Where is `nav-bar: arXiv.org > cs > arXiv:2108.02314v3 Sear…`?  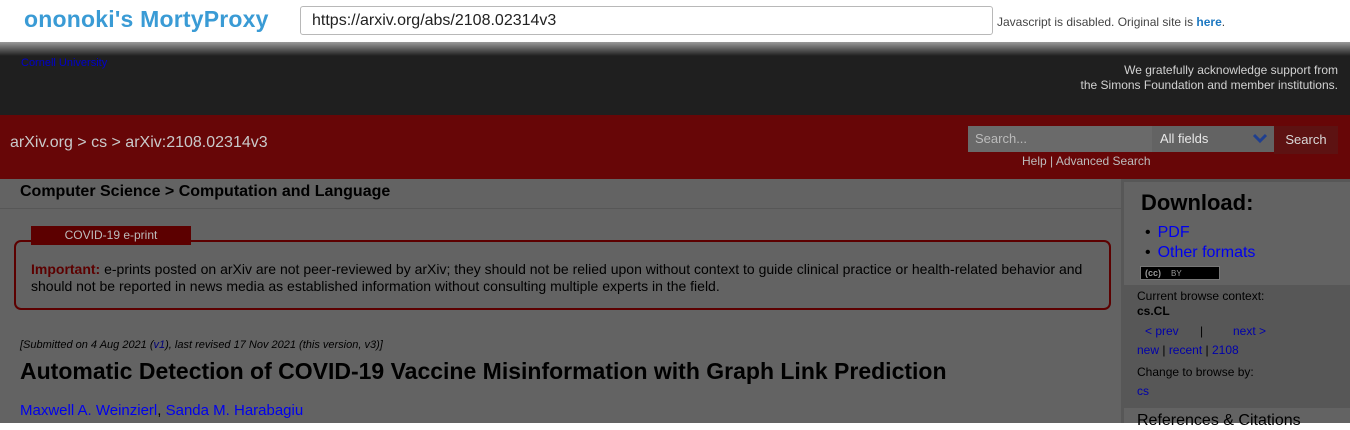
nav-bar: arXiv.org > cs > arXiv:2108.02314v3 Sear… is located at coordinates (675, 147).